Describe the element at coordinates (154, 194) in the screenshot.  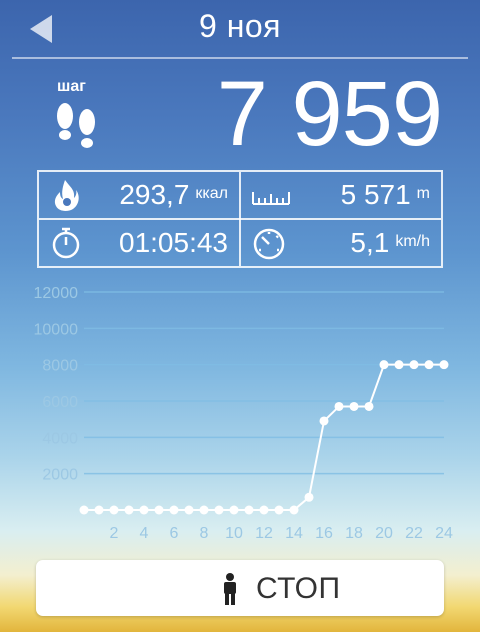
I see `calories-value: 293,7` at that location.